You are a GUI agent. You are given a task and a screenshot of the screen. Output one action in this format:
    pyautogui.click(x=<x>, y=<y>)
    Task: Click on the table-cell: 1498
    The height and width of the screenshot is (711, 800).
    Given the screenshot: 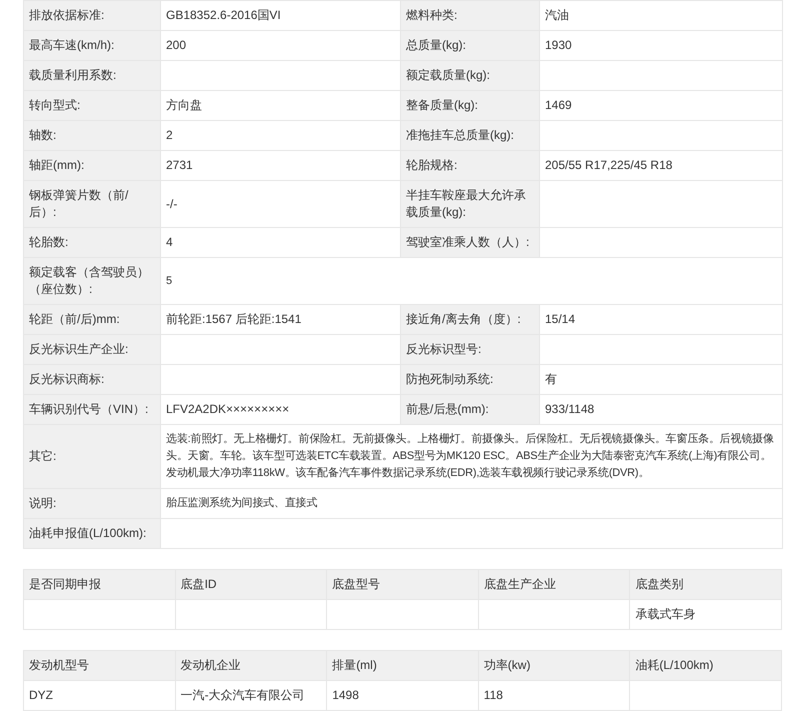 What is the action you would take?
    pyautogui.click(x=402, y=695)
    